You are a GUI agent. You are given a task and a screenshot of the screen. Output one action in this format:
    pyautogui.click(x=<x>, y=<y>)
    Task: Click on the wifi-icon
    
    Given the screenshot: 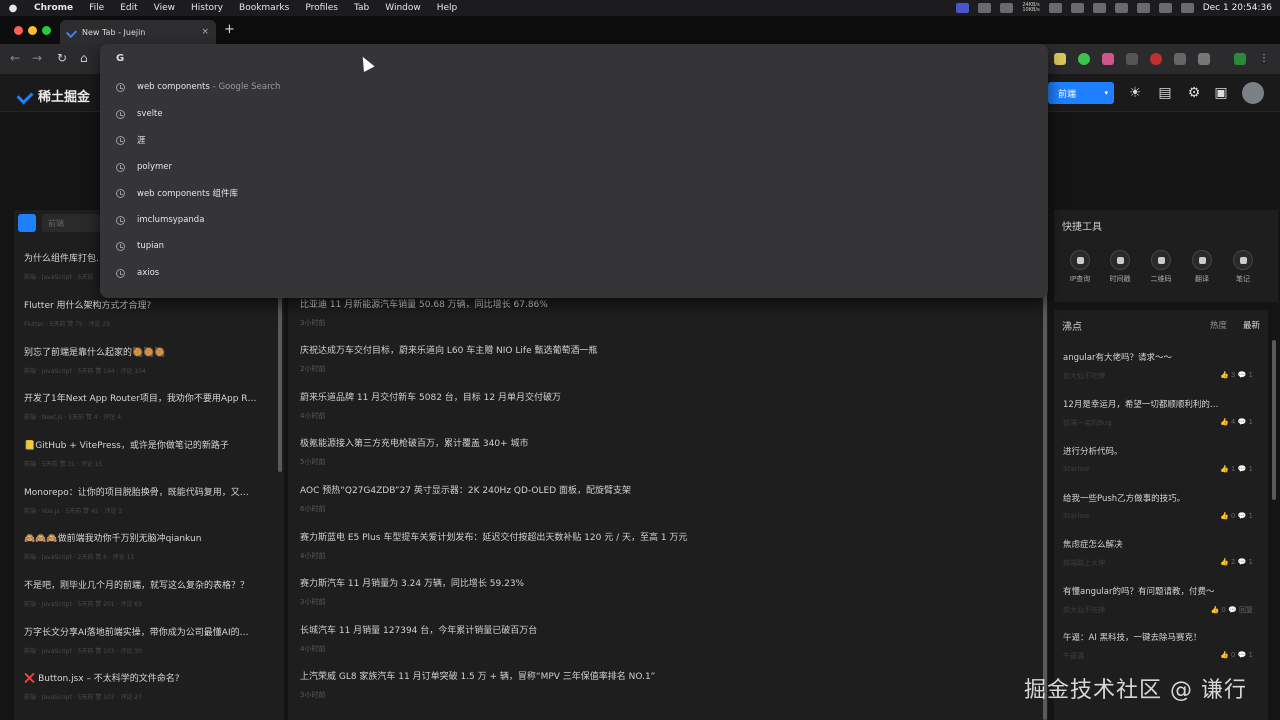 What is the action you would take?
    pyautogui.click(x=1165, y=8)
    